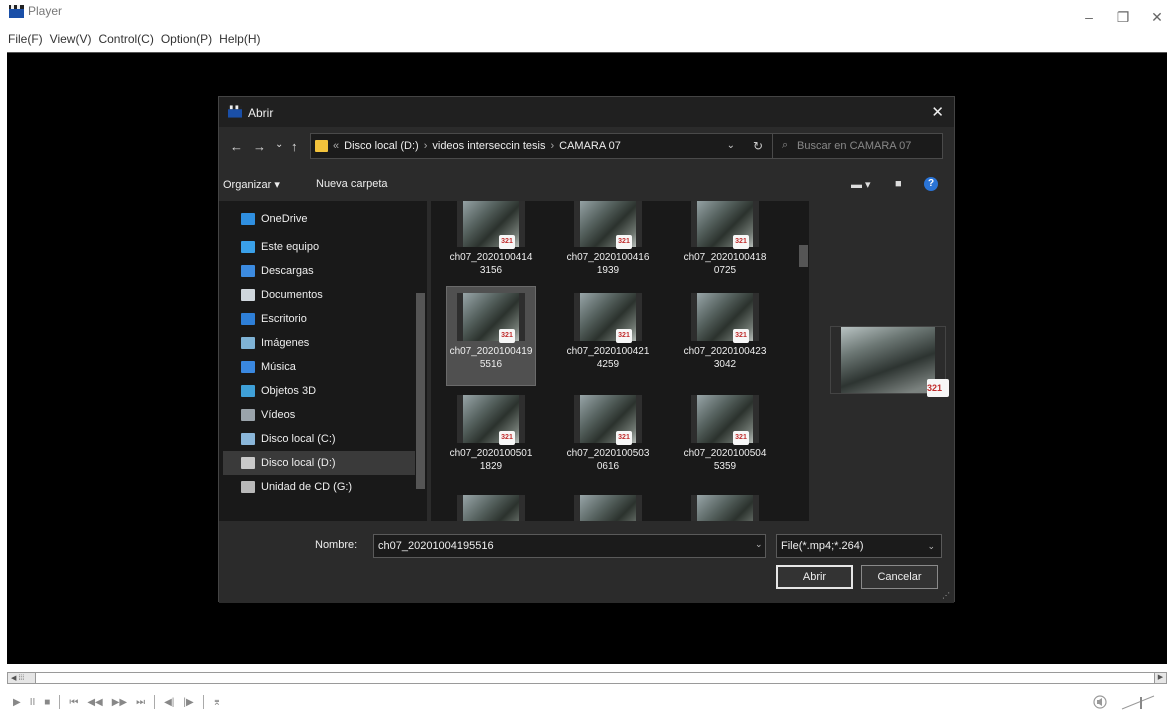 The image size is (1174, 720). What do you see at coordinates (758, 146) in the screenshot?
I see `refresh-icon: ↻` at bounding box center [758, 146].